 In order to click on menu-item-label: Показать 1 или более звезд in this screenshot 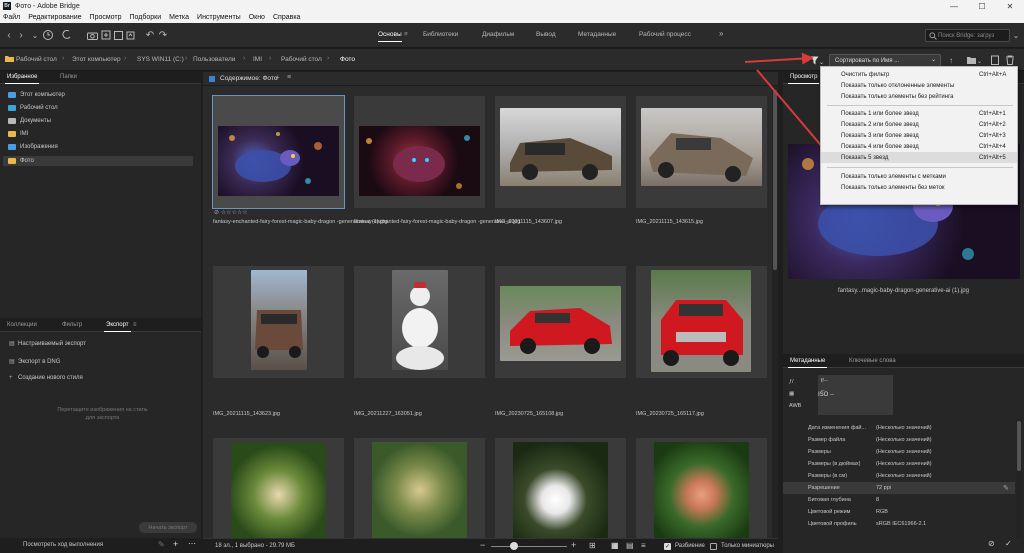, I will do `click(880, 113)`.